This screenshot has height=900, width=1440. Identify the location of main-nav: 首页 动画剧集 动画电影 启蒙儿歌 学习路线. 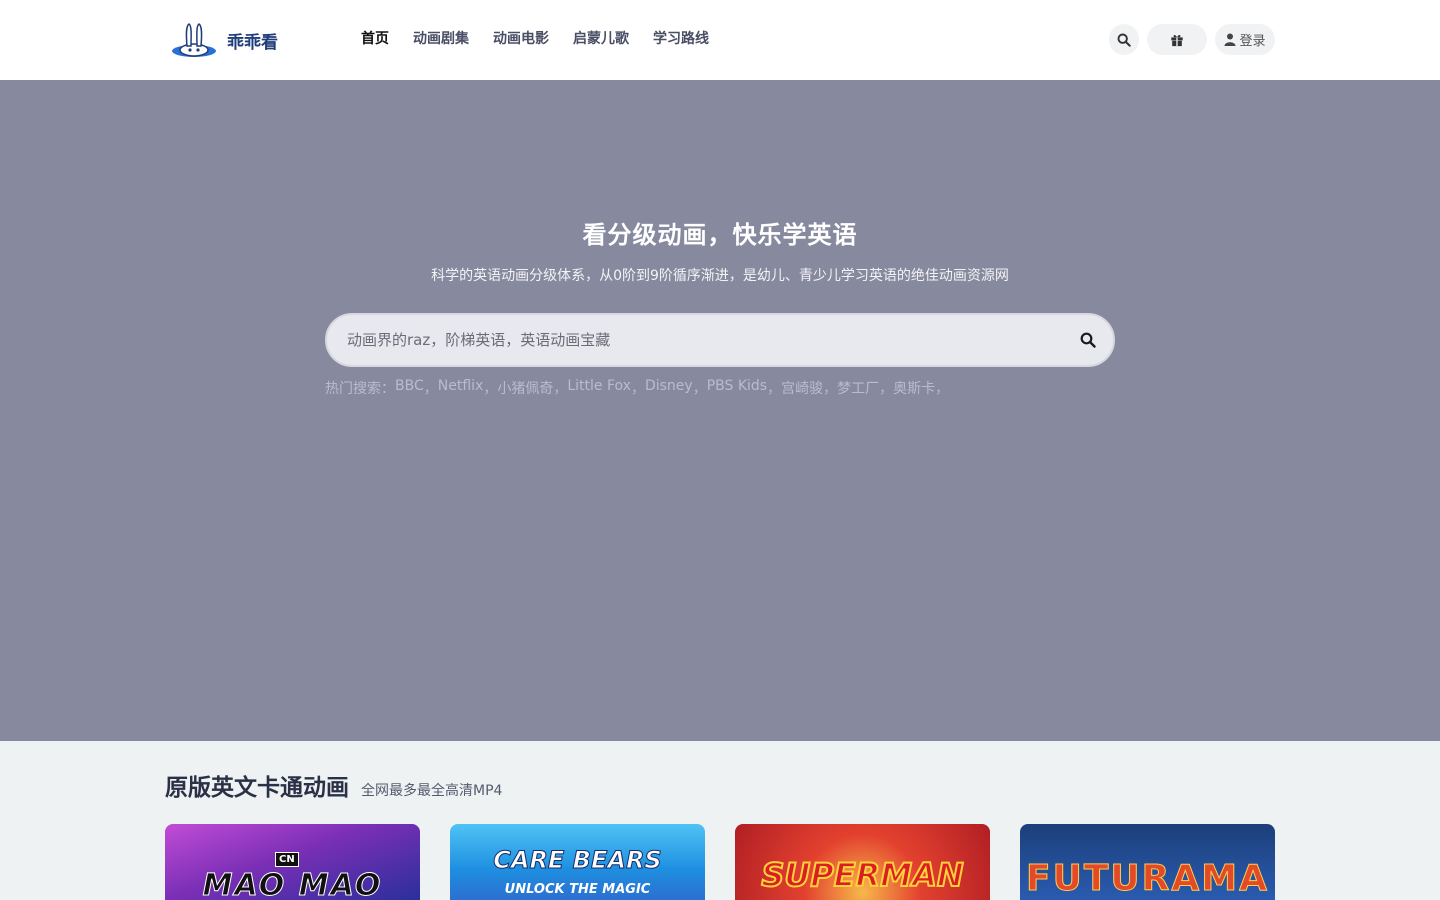
(547, 39).